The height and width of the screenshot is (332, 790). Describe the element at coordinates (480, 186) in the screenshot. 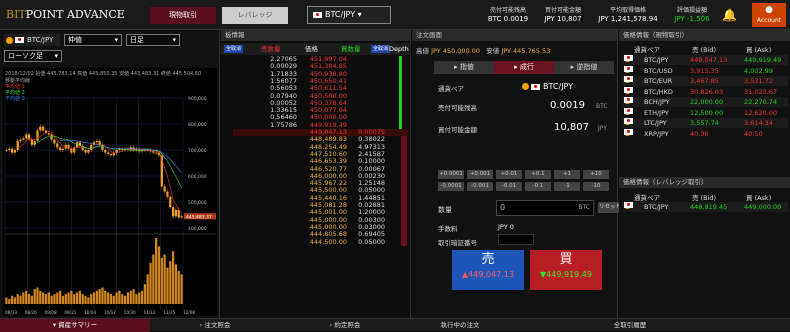

I see `qty-step-button: -0.001` at that location.